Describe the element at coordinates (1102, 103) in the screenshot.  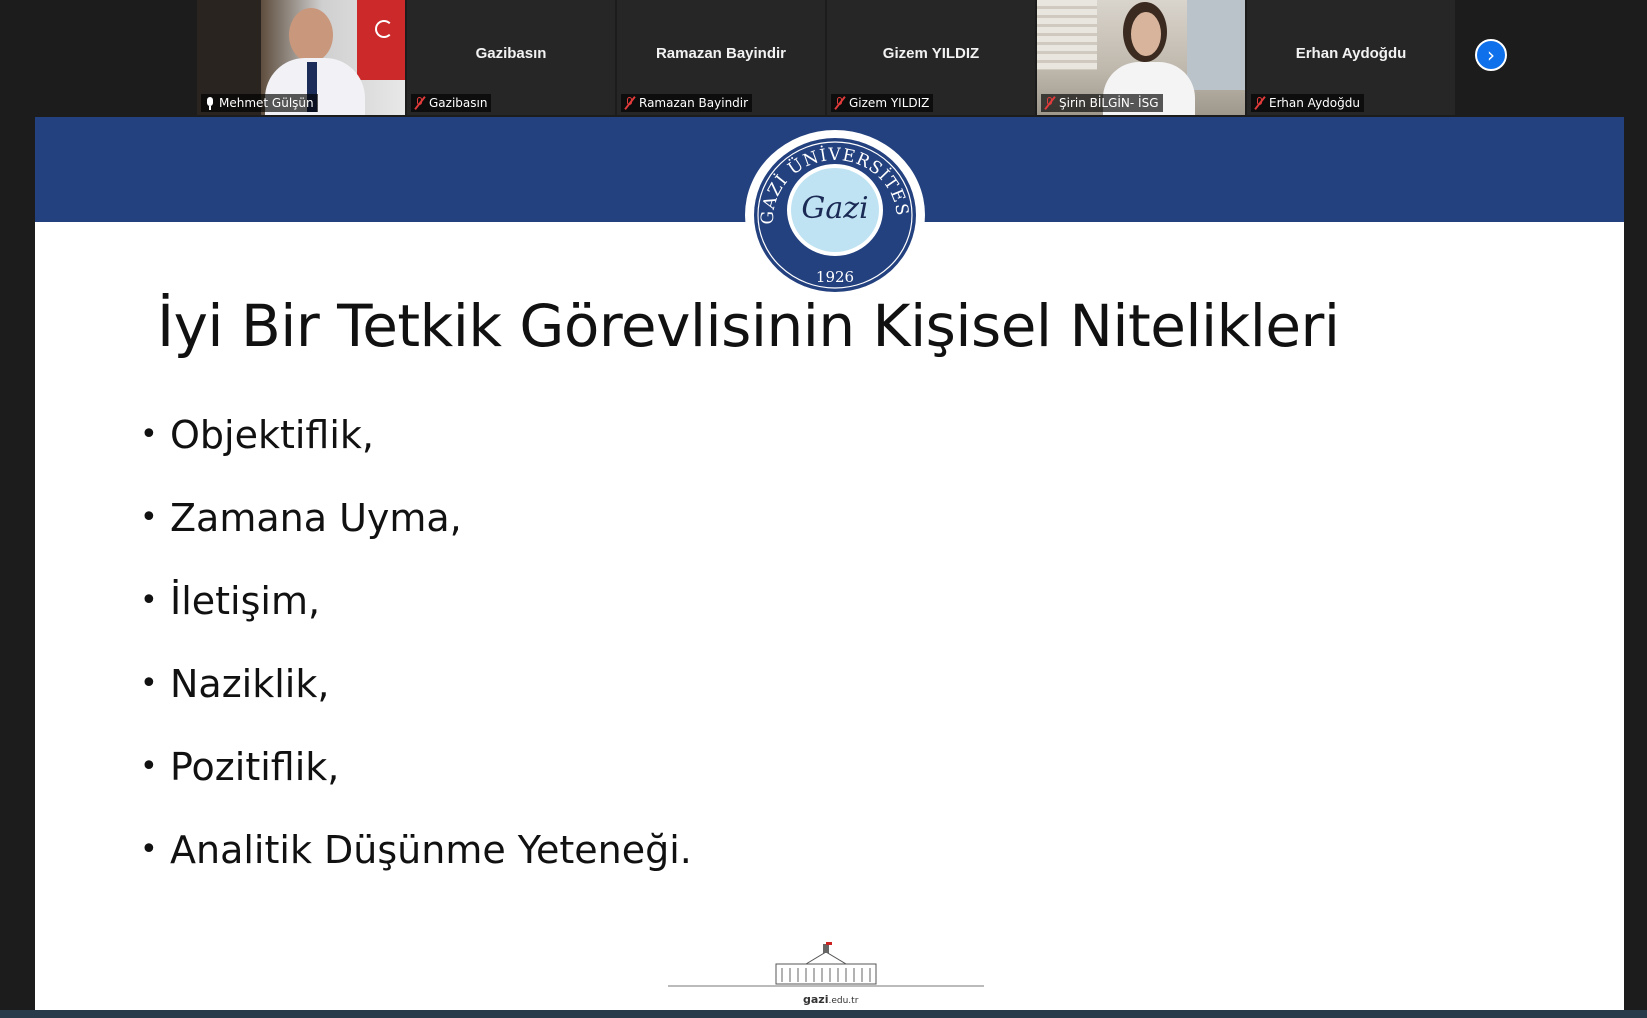
I see `participant-name-label: Şirin BİLGİN- İSG` at that location.